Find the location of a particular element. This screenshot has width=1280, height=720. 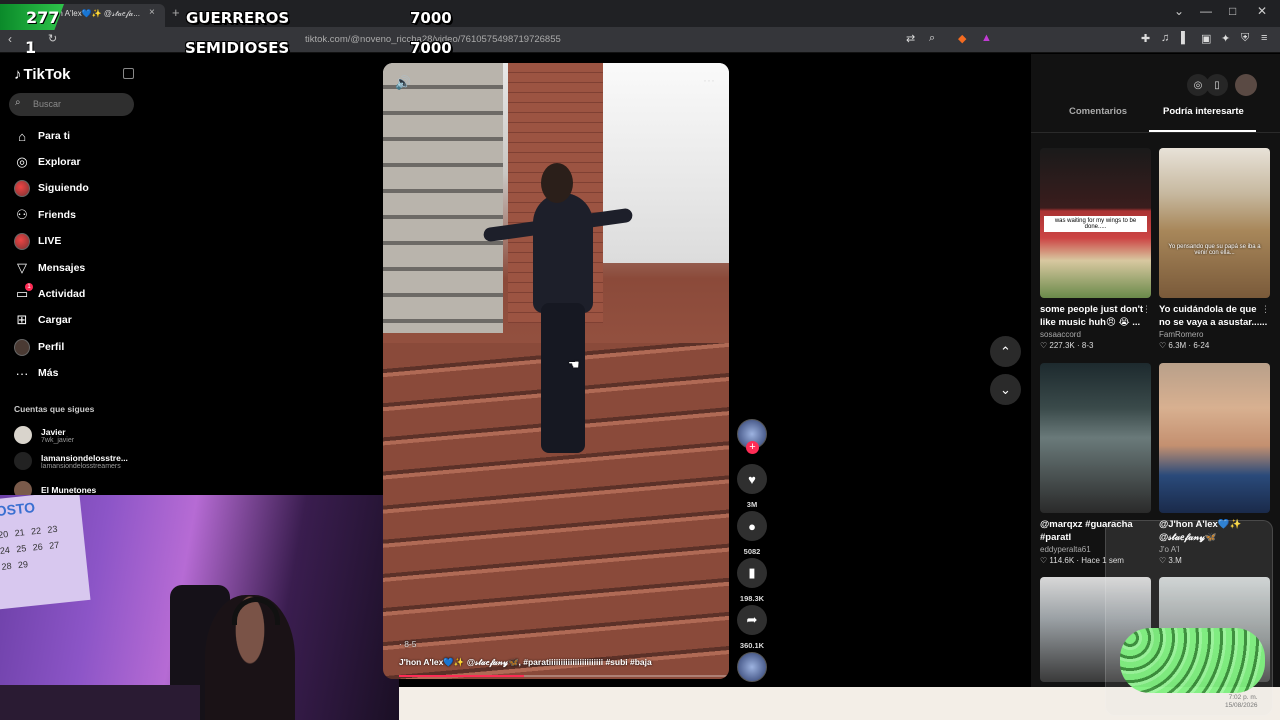

chevron-down-icon: ⌄ is located at coordinates (1005, 389).